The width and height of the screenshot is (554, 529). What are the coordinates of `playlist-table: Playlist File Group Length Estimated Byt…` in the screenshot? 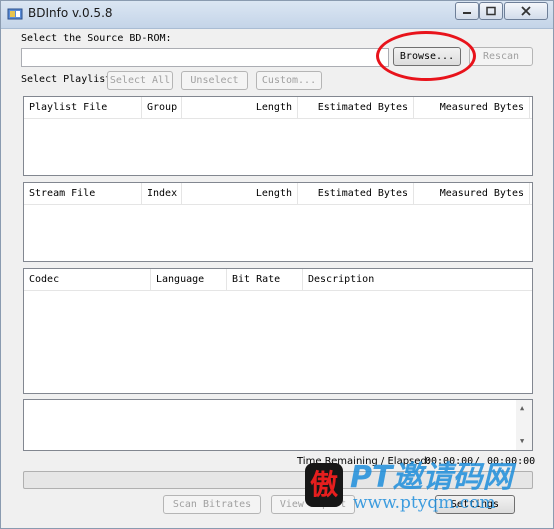 It's located at (278, 136).